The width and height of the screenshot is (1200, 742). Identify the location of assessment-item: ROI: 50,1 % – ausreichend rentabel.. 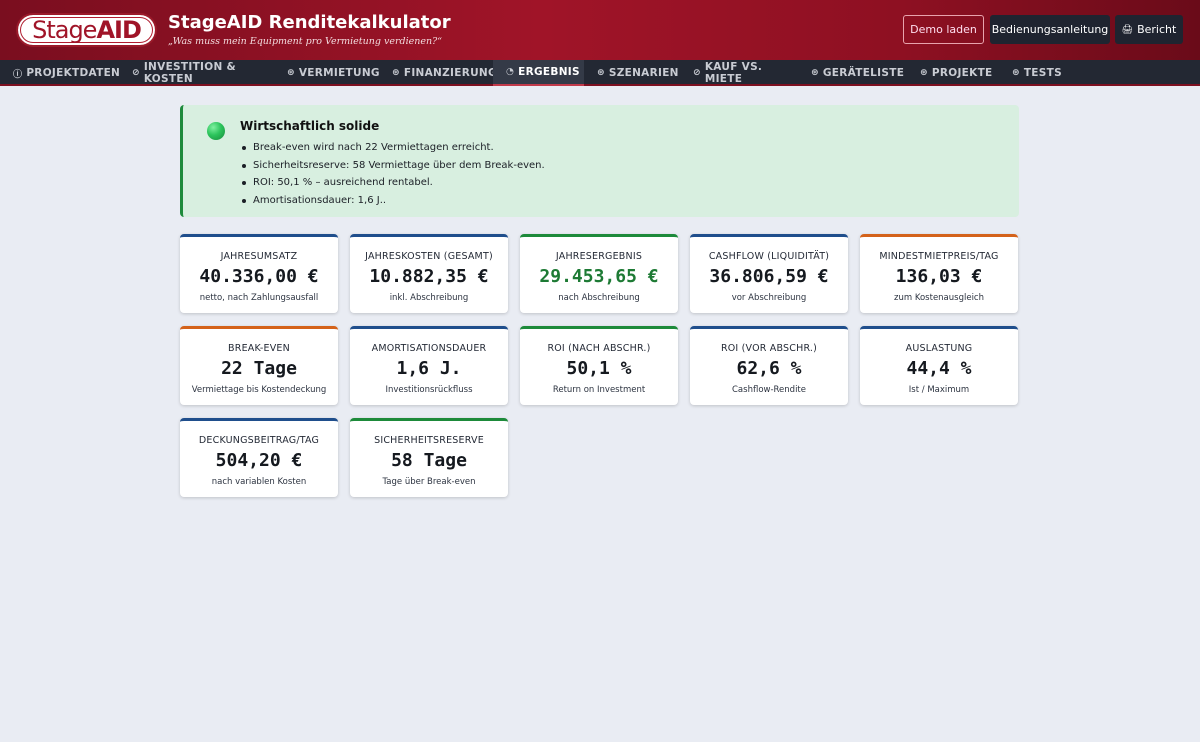
(393, 183).